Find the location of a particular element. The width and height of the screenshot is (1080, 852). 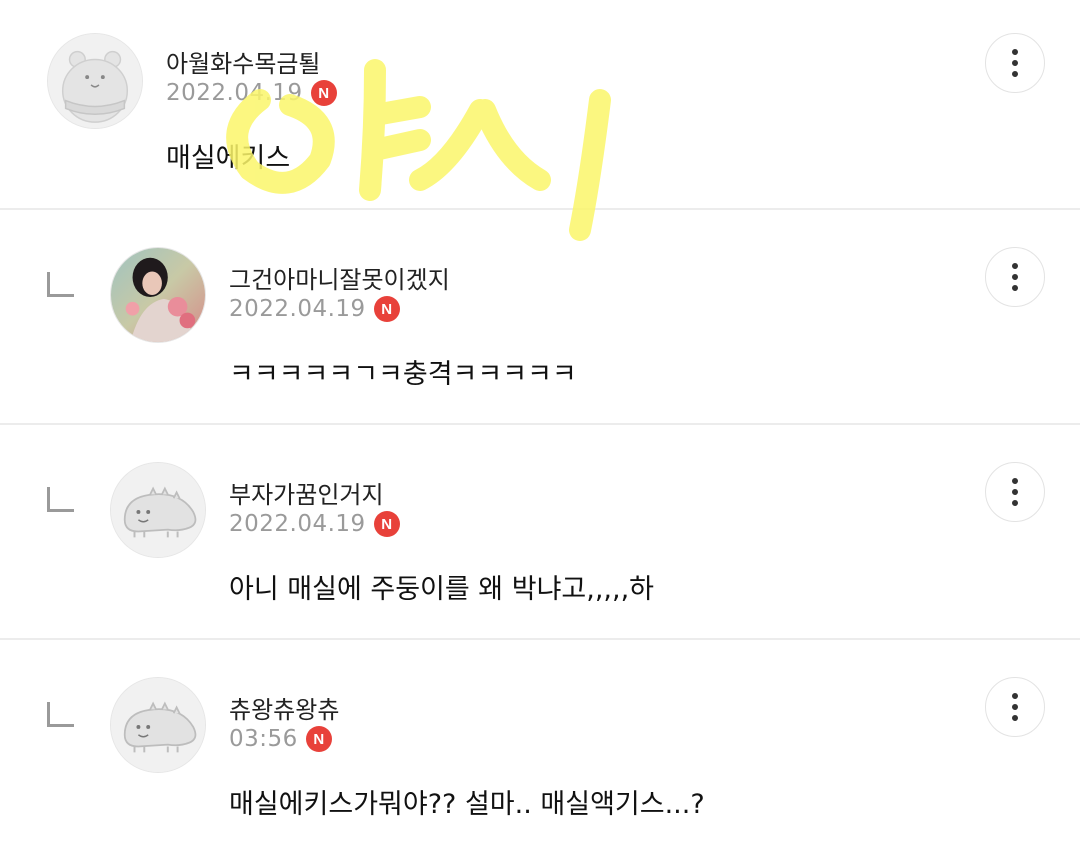

profile-photo-avatar is located at coordinates (158, 295).